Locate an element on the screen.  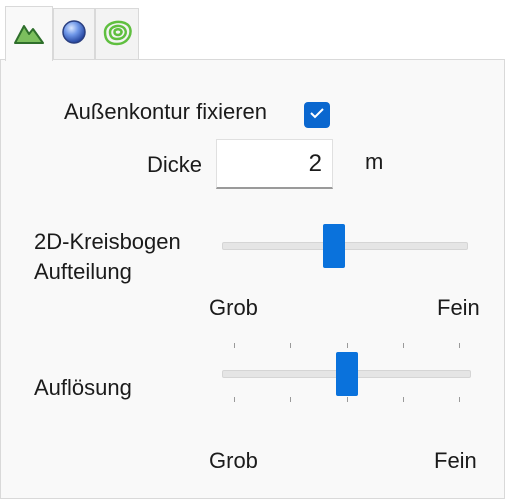
resolution-label: Auflösung is located at coordinates (83, 387).